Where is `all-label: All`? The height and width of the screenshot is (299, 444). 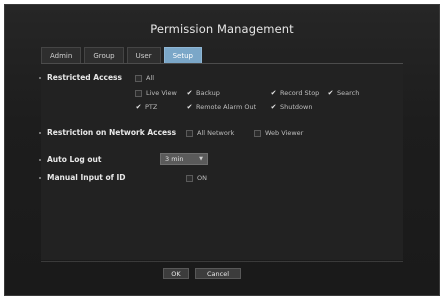
all-label: All is located at coordinates (150, 78).